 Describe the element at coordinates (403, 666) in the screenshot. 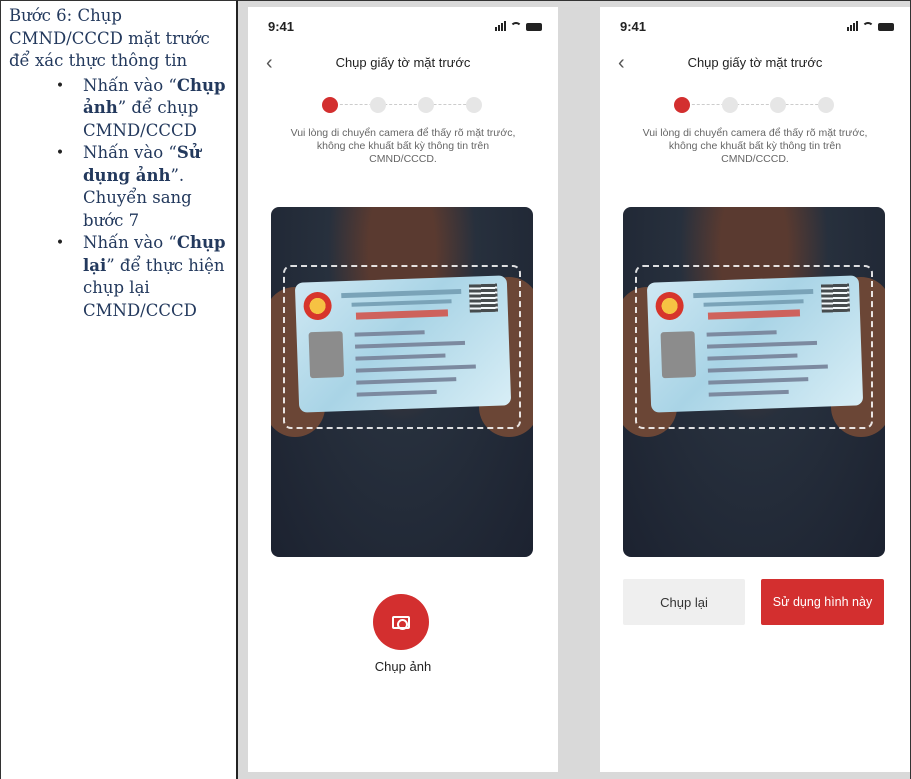

I see `capture-label: Chụp ảnh` at that location.